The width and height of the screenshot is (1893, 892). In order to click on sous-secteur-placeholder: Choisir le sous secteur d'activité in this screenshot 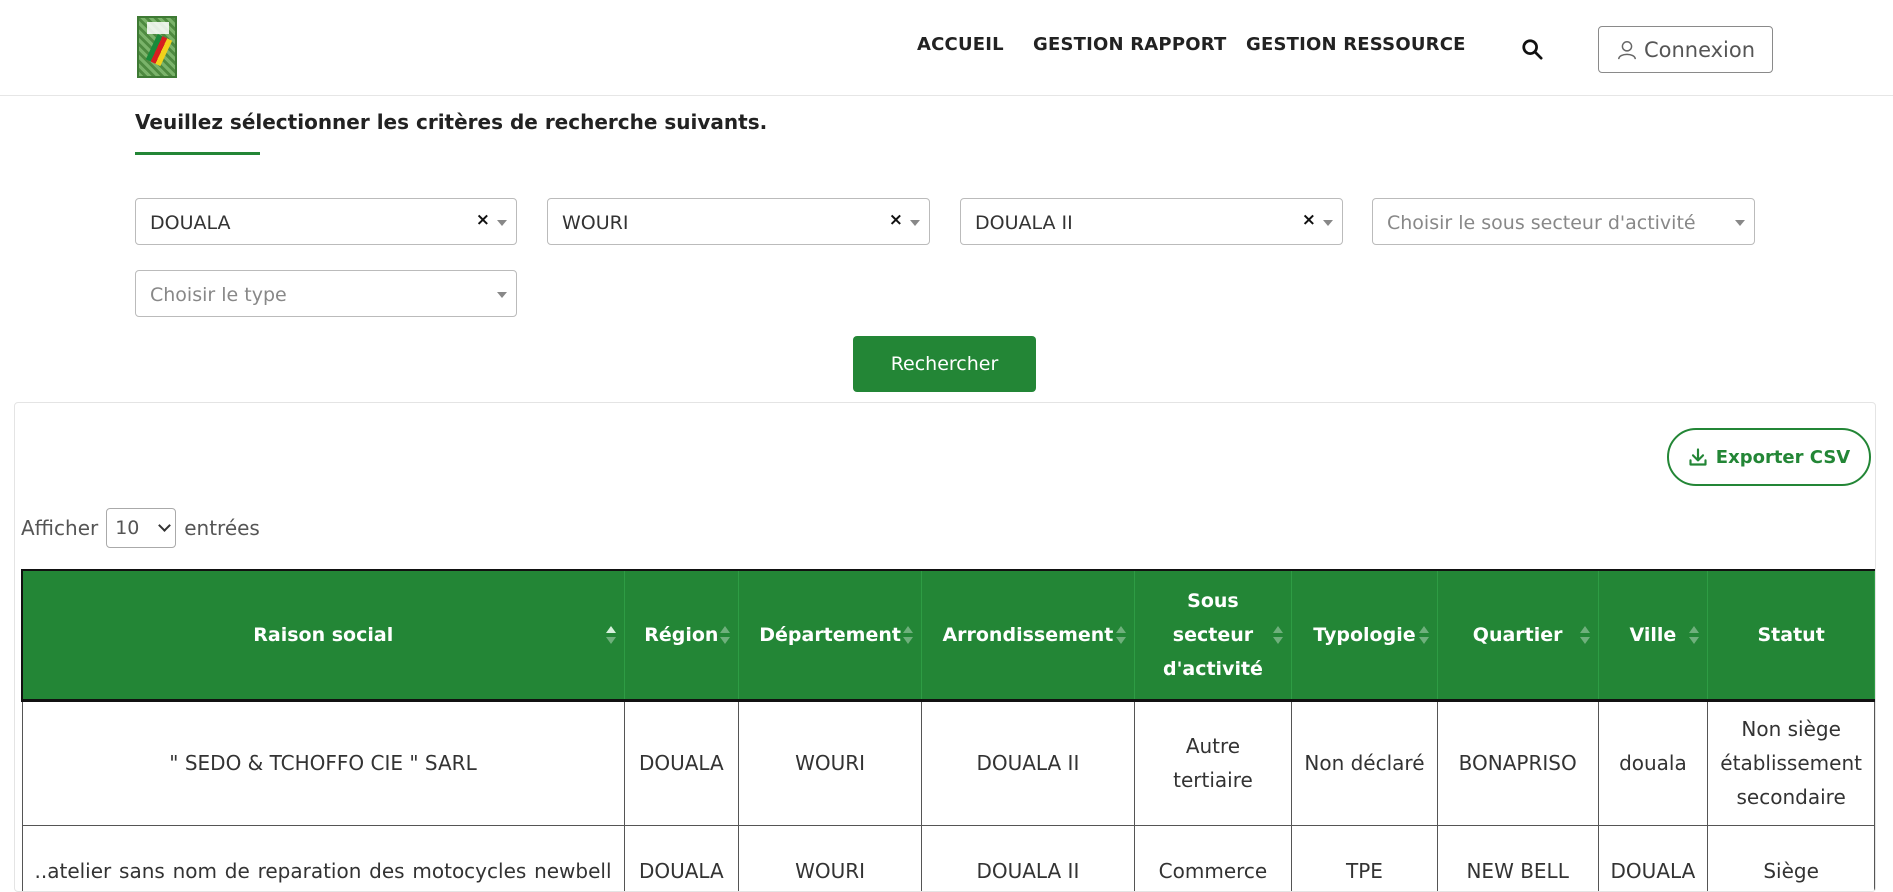, I will do `click(1541, 223)`.